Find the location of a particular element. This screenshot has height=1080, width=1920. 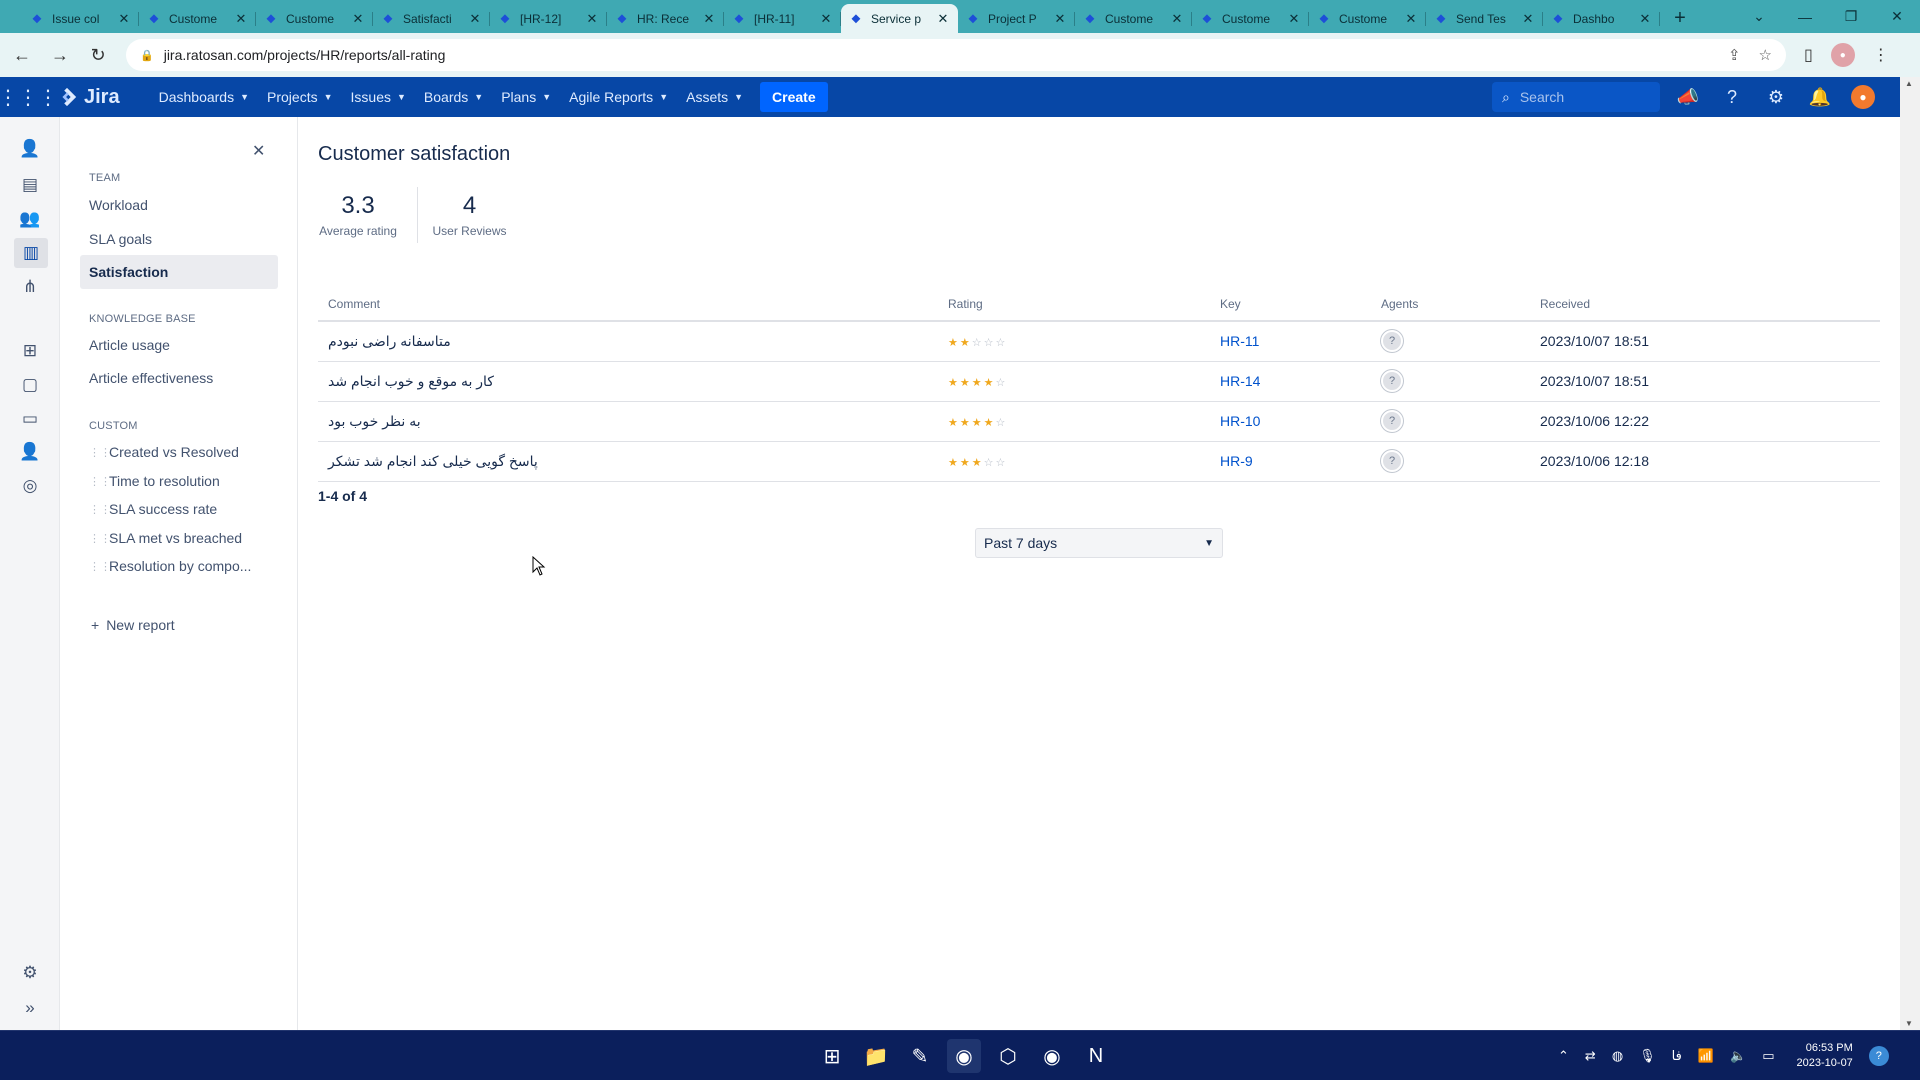

new-tab-button: + is located at coordinates (1680, 18).